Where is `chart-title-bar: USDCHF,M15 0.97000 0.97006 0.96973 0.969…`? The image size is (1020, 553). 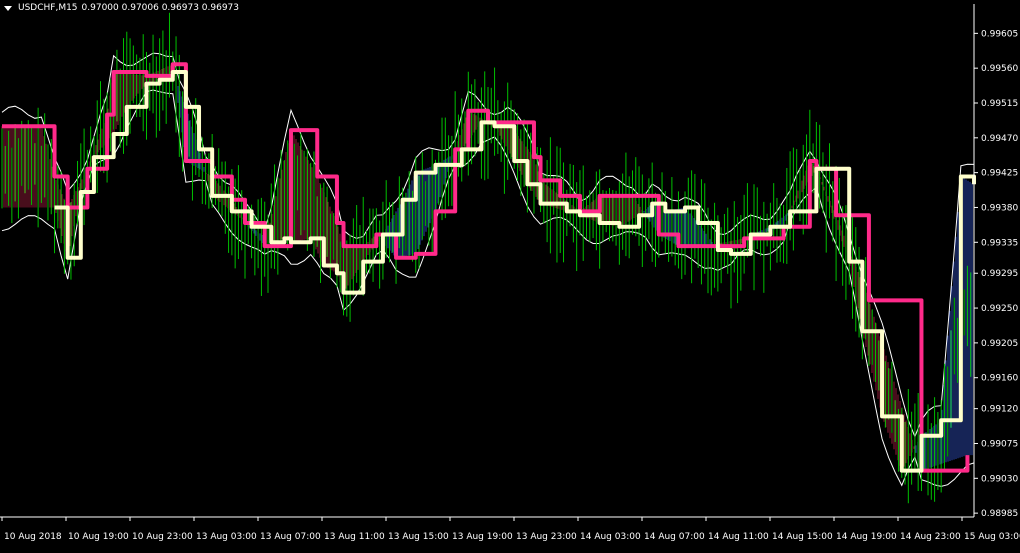
chart-title-bar: USDCHF,M15 0.97000 0.97006 0.96973 0.969… is located at coordinates (121, 8).